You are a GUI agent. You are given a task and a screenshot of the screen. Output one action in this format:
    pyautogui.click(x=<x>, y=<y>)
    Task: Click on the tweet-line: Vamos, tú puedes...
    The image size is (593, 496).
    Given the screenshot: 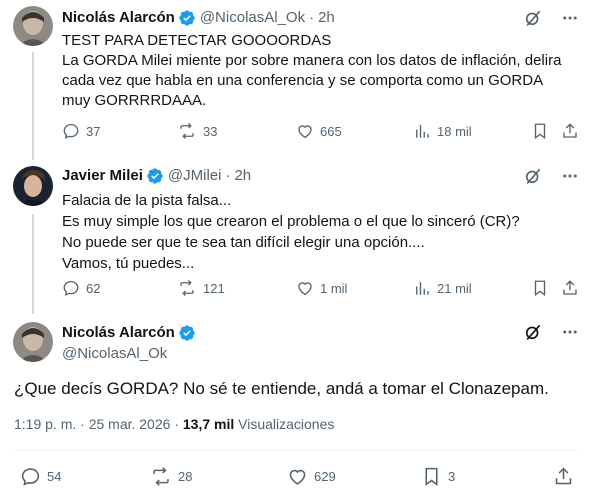 What is the action you would take?
    pyautogui.click(x=128, y=263)
    